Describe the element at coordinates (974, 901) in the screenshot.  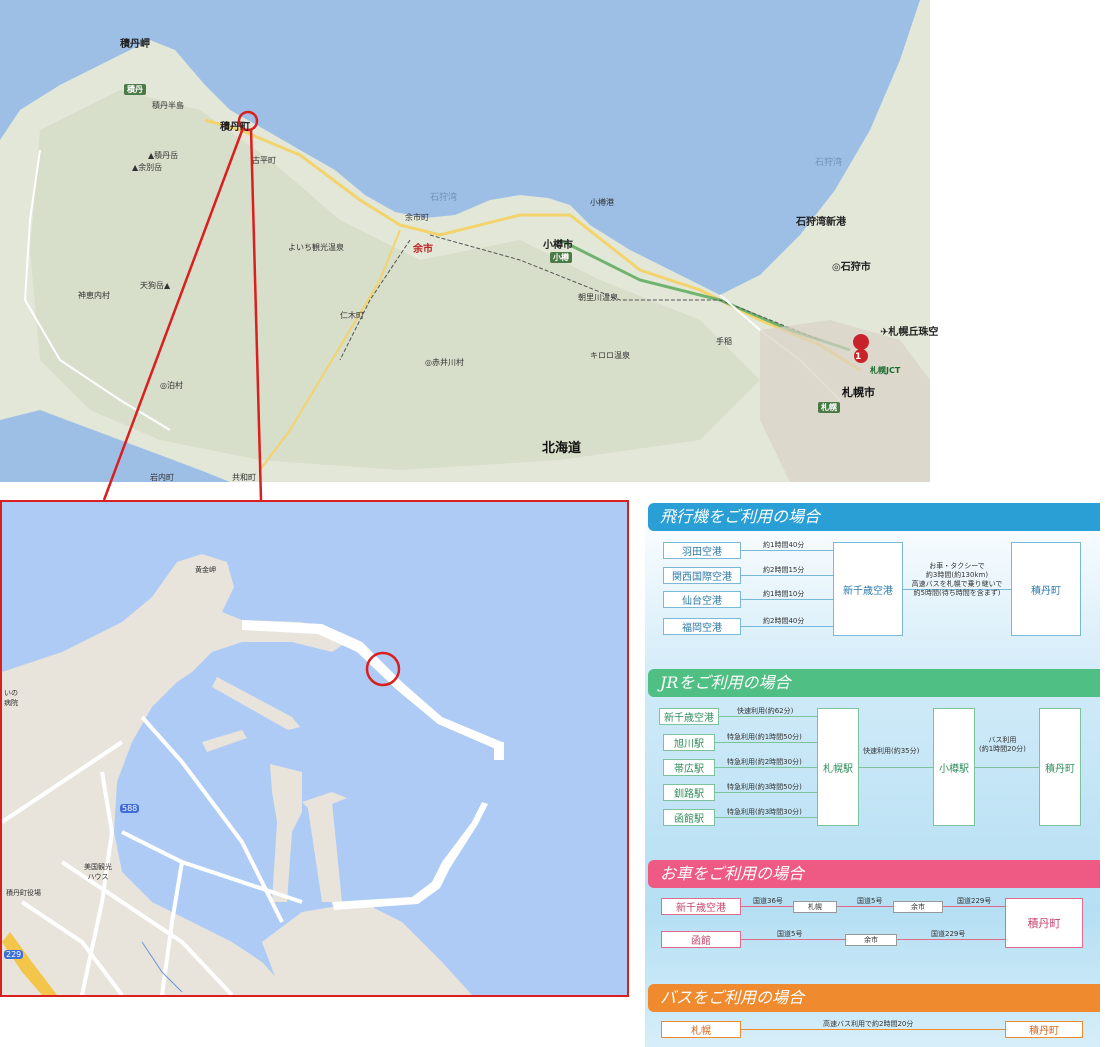
I see `car-row1-road3: 国道229号` at that location.